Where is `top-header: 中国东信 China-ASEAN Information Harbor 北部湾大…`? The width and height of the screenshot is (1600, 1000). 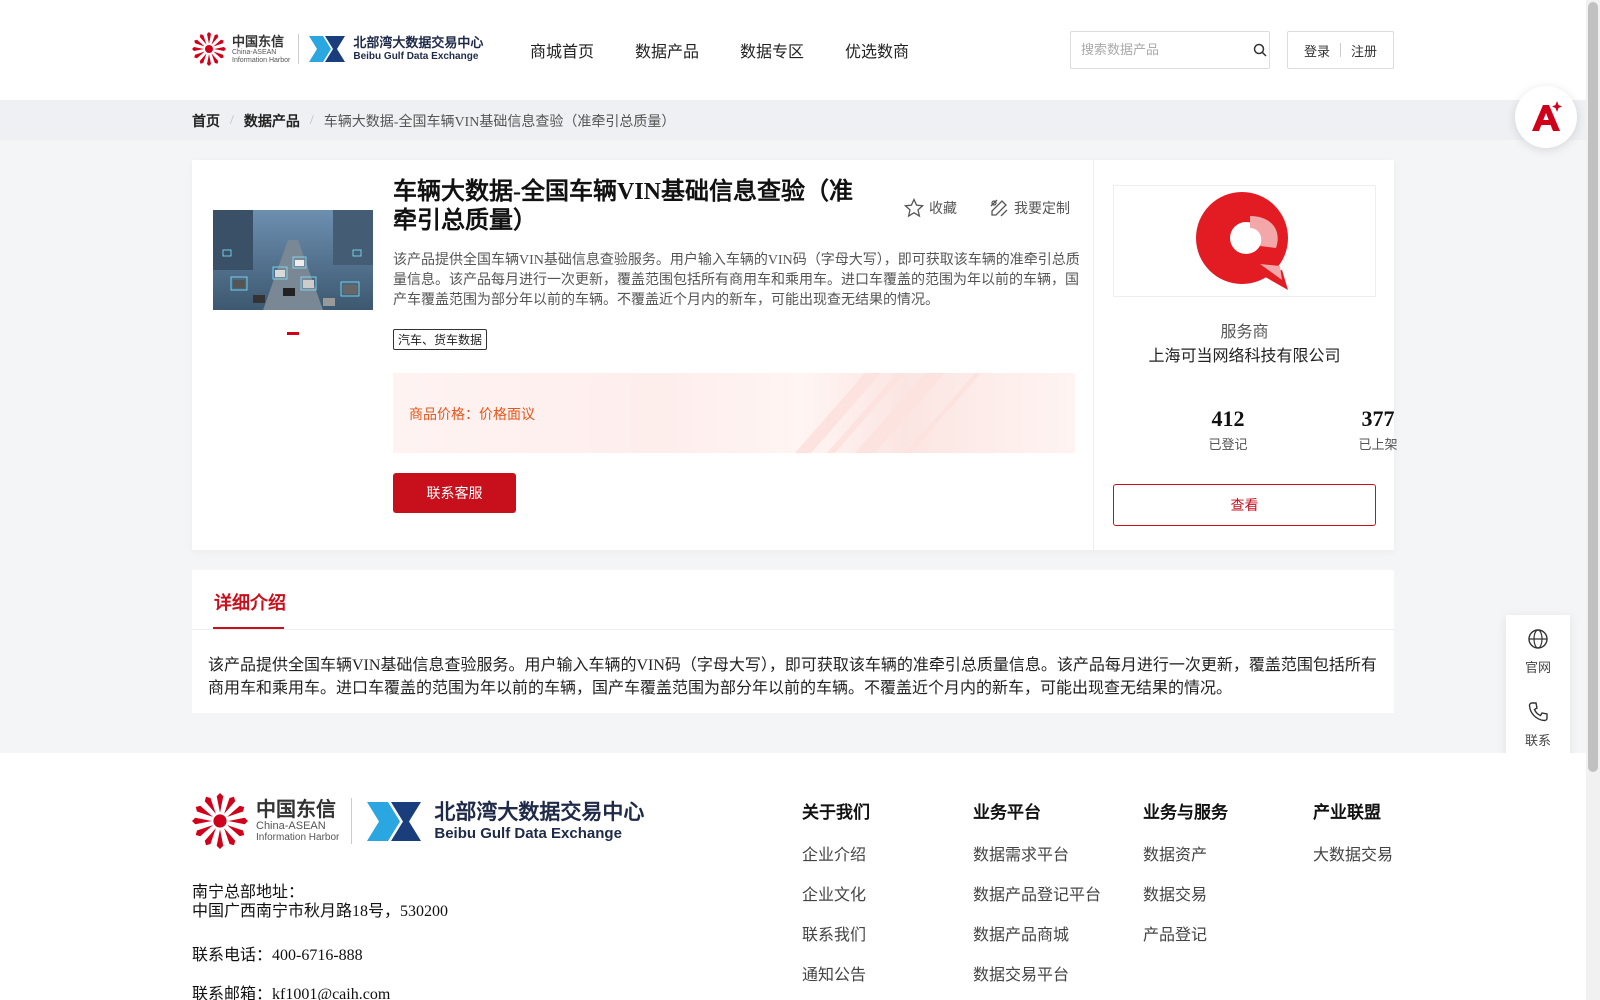 top-header: 中国东信 China-ASEAN Information Harbor 北部湾大… is located at coordinates (793, 50).